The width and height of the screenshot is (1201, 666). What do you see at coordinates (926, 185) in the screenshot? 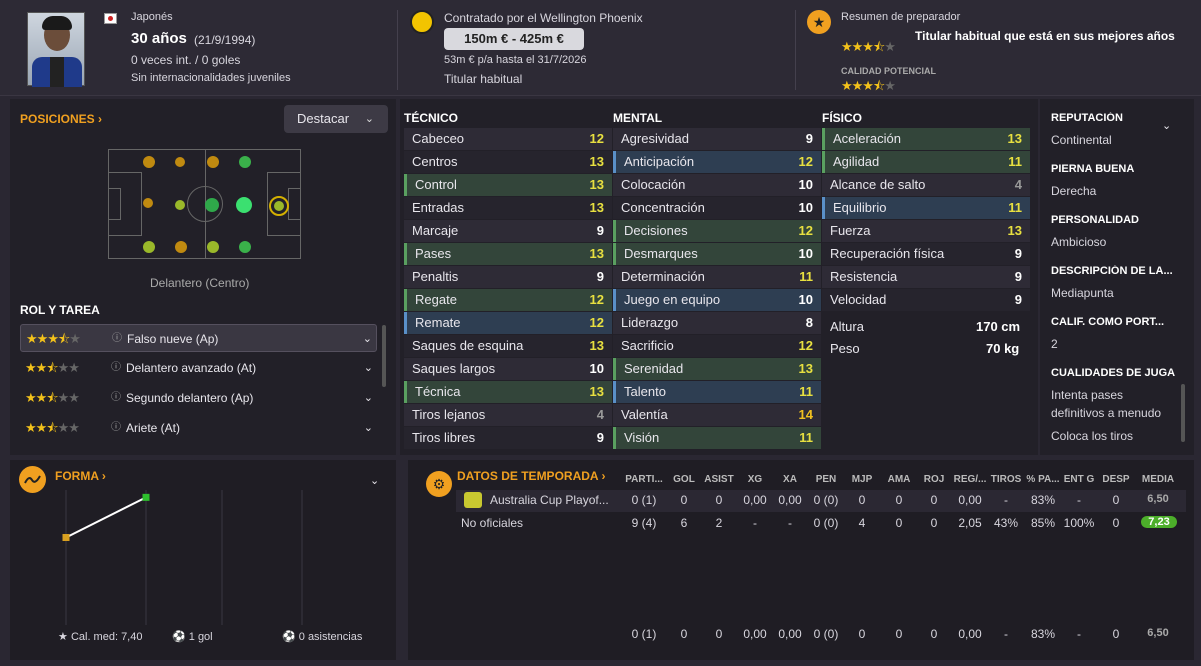
I see `attribute-row: Alcance de salto 4` at bounding box center [926, 185].